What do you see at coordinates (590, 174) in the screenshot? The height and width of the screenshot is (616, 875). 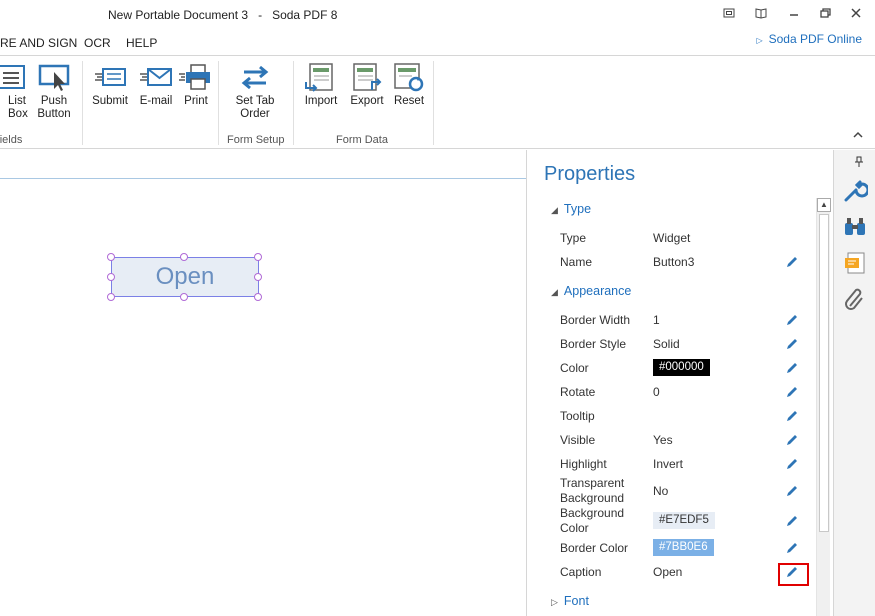 I see `properties-title: Properties` at bounding box center [590, 174].